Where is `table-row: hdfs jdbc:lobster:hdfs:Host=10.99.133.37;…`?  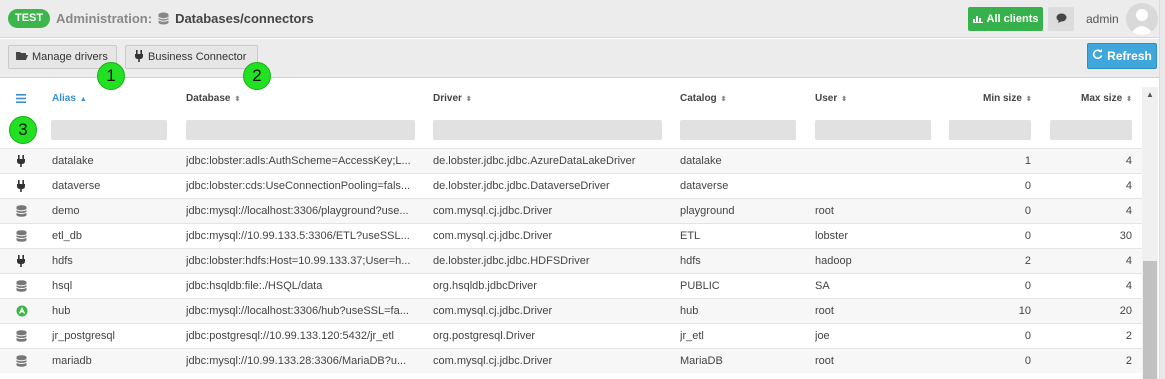
table-row: hdfs jdbc:lobster:hdfs:Host=10.99.133.37;… is located at coordinates (571, 260).